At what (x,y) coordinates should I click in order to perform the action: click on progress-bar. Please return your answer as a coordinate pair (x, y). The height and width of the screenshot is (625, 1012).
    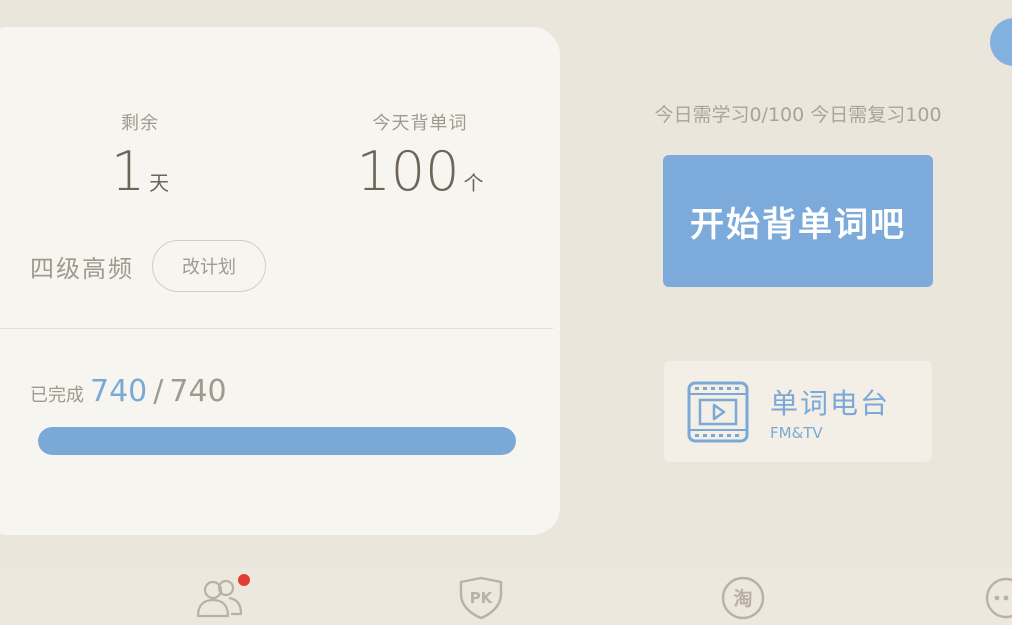
    Looking at the image, I should click on (277, 441).